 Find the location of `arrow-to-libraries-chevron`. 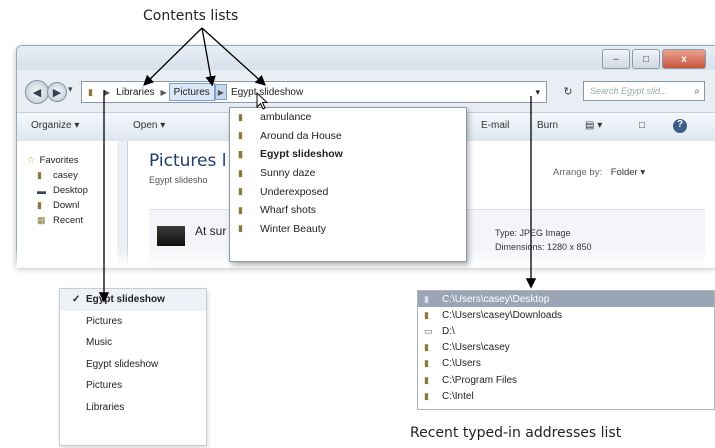

arrow-to-libraries-chevron is located at coordinates (173, 56).